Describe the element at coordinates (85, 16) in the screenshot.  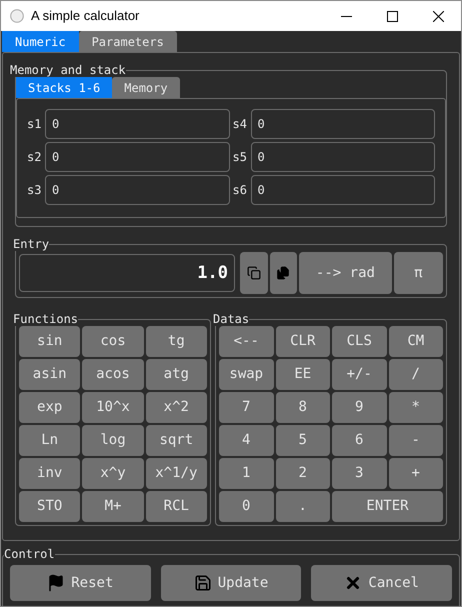
I see `window-title: A simple calculator` at that location.